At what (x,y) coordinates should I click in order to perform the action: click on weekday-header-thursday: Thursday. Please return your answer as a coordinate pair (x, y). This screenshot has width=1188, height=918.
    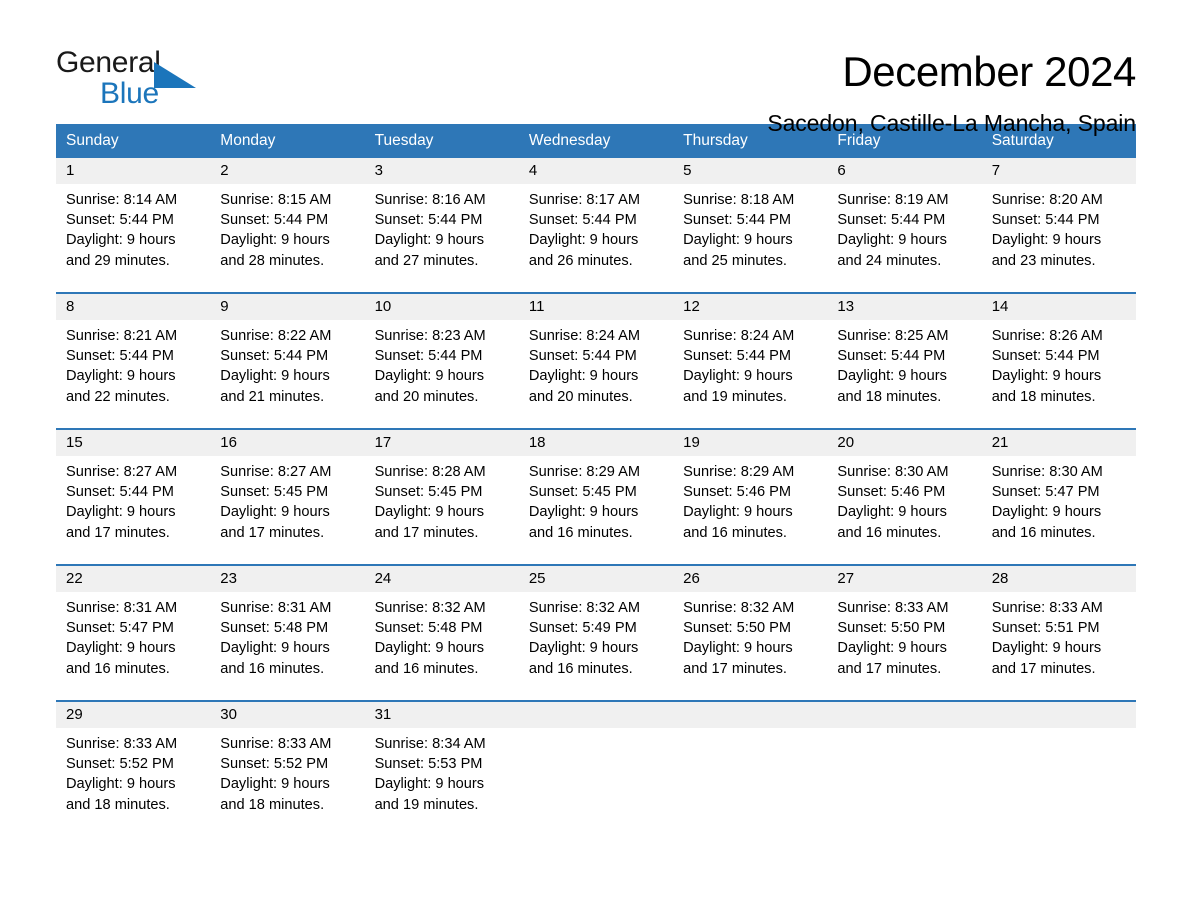
    Looking at the image, I should click on (715, 140).